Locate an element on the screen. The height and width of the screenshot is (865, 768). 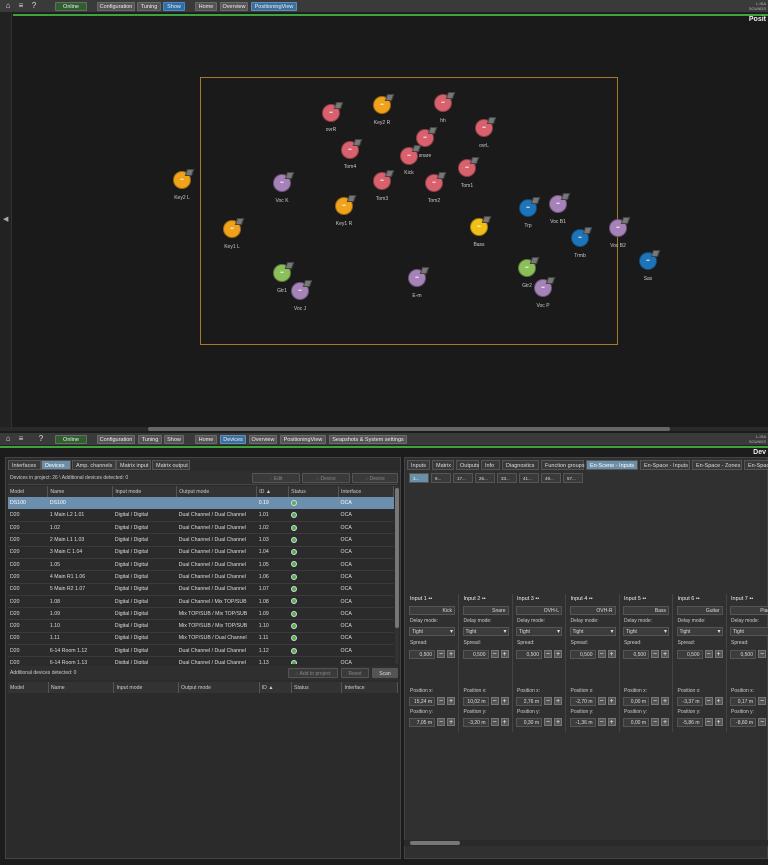
show-button: Show is located at coordinates (174, 439).